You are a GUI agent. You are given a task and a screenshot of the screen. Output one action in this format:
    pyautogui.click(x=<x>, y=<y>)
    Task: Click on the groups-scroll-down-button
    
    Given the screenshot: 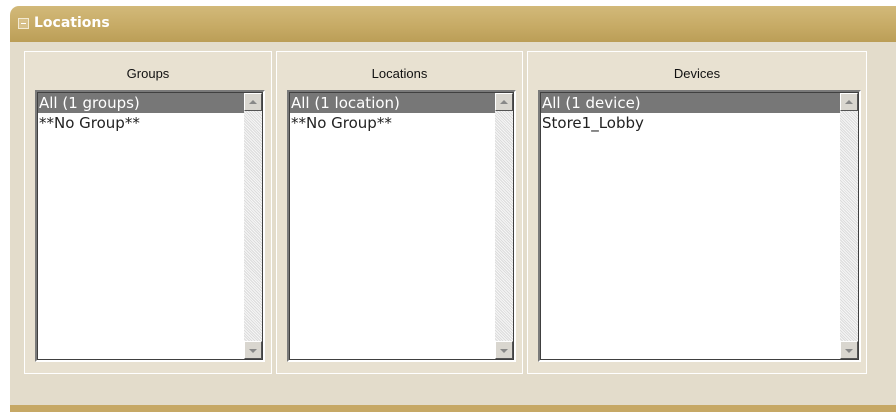 What is the action you would take?
    pyautogui.click(x=253, y=350)
    